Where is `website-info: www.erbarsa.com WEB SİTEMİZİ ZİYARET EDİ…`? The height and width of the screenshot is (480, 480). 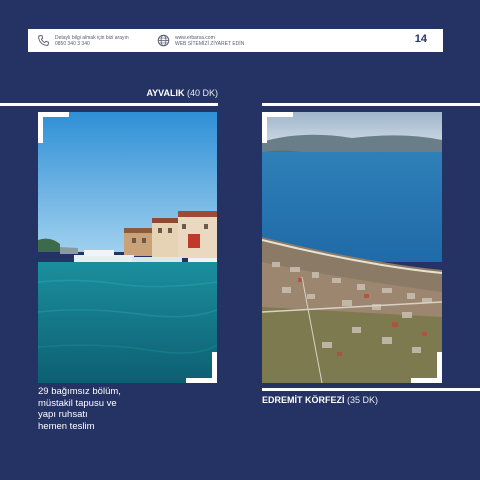 website-info: www.erbarsa.com WEB SİTEMİZİ ZİYARET EDİ… is located at coordinates (200, 40).